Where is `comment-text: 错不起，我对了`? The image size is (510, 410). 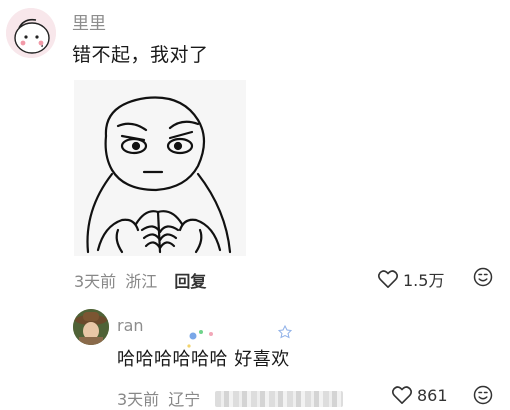
comment-text: 错不起，我对了 is located at coordinates (140, 55).